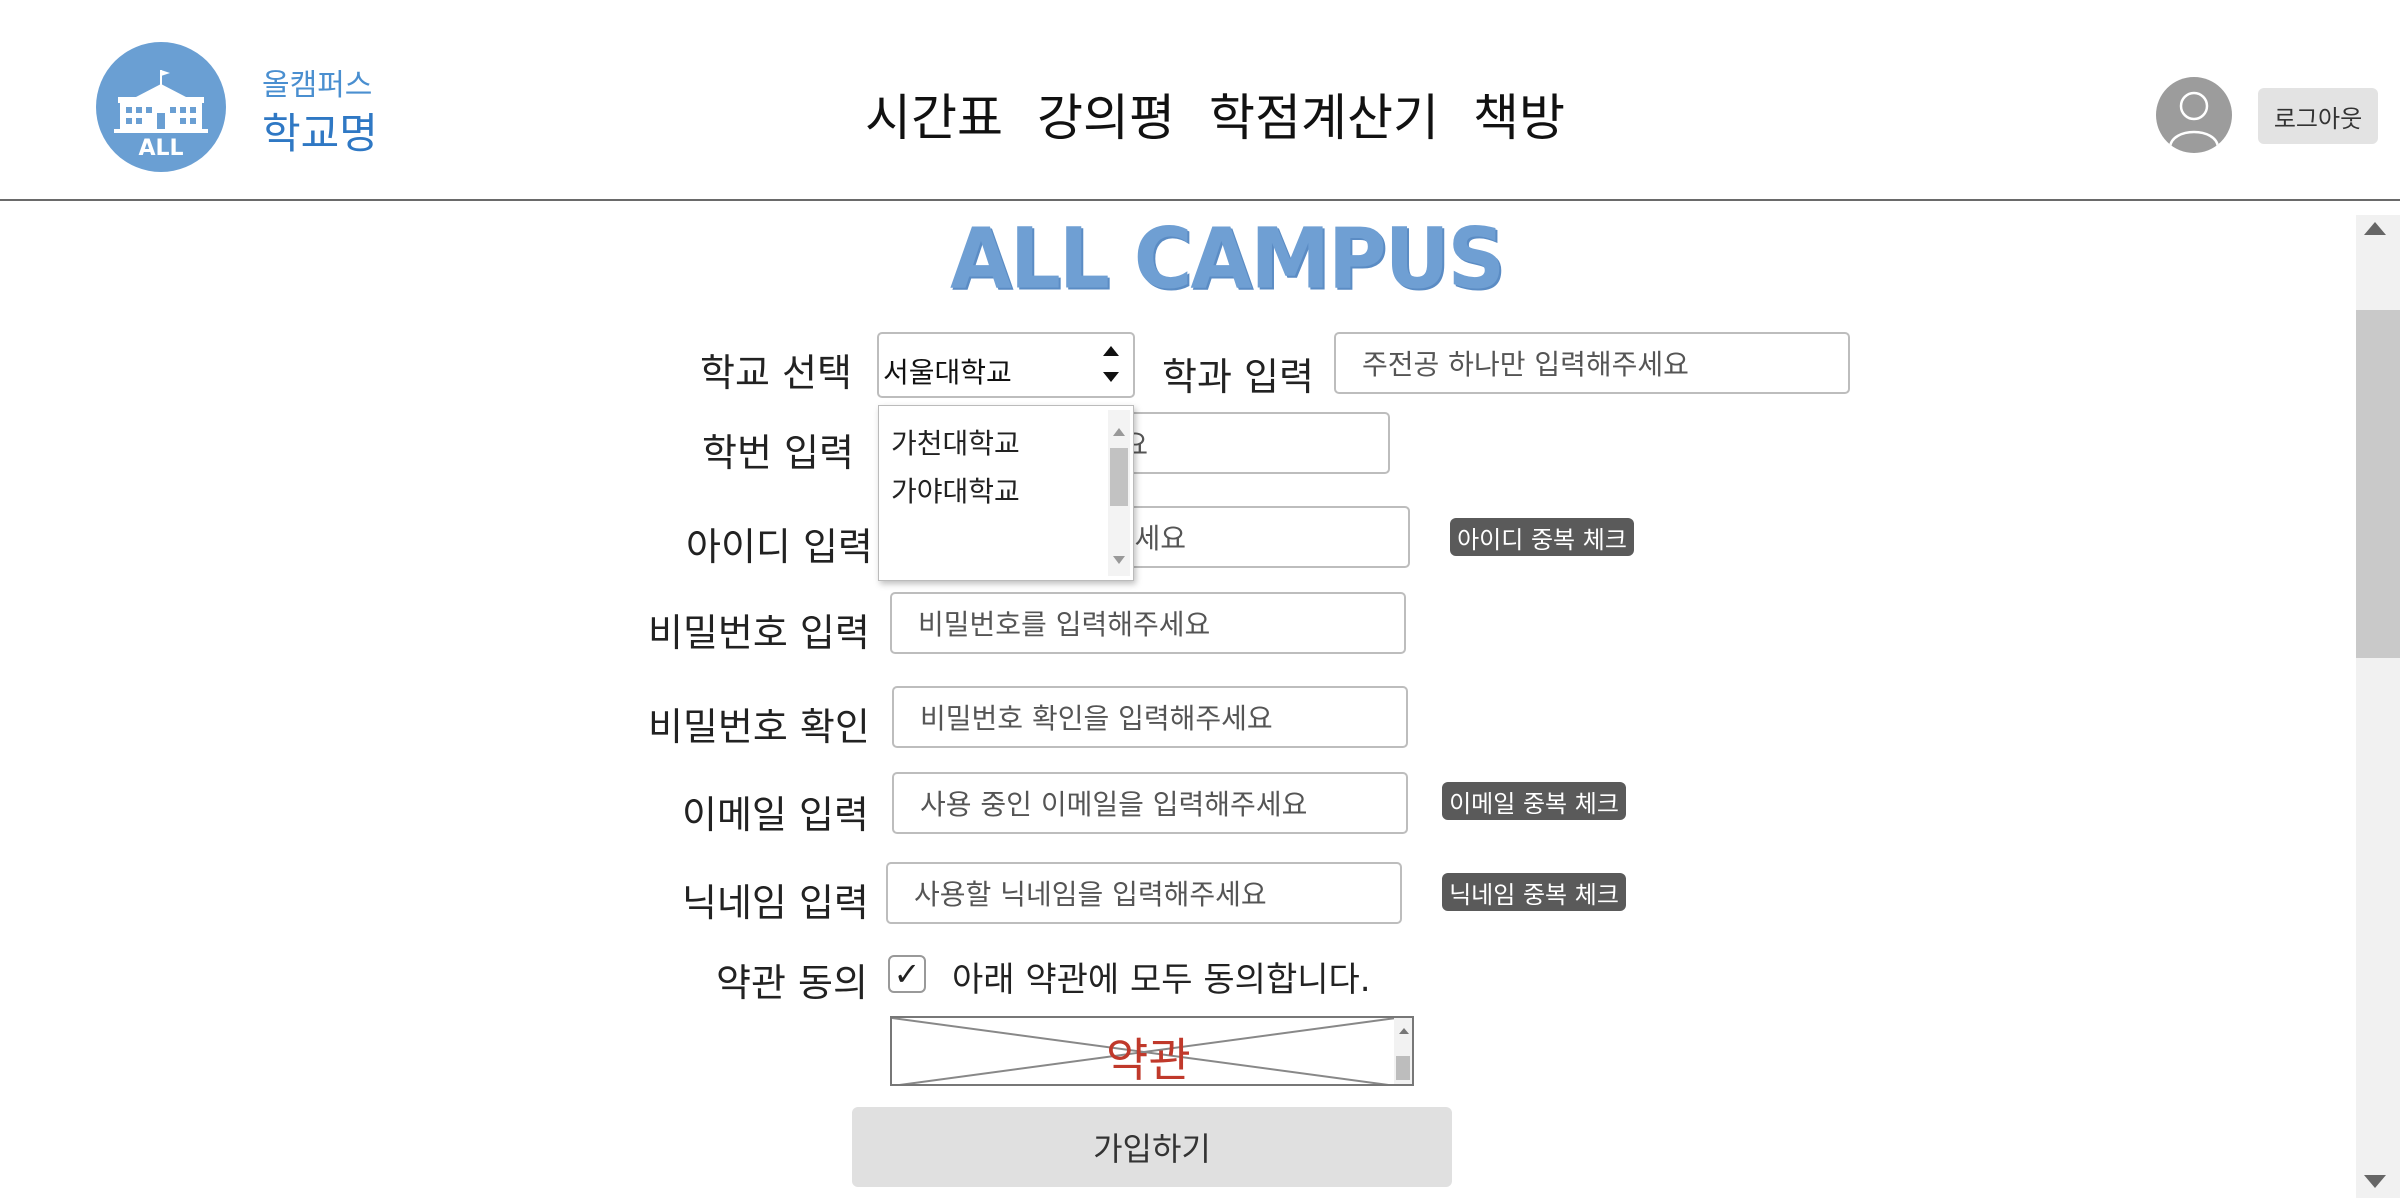 The image size is (2400, 1198). I want to click on logo-text: ALL, so click(160, 148).